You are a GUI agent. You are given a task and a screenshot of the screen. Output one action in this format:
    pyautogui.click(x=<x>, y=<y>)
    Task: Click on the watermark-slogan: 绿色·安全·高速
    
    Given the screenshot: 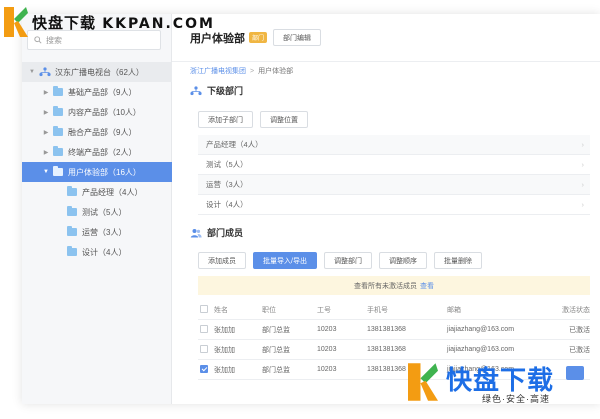 What is the action you would take?
    pyautogui.click(x=516, y=399)
    